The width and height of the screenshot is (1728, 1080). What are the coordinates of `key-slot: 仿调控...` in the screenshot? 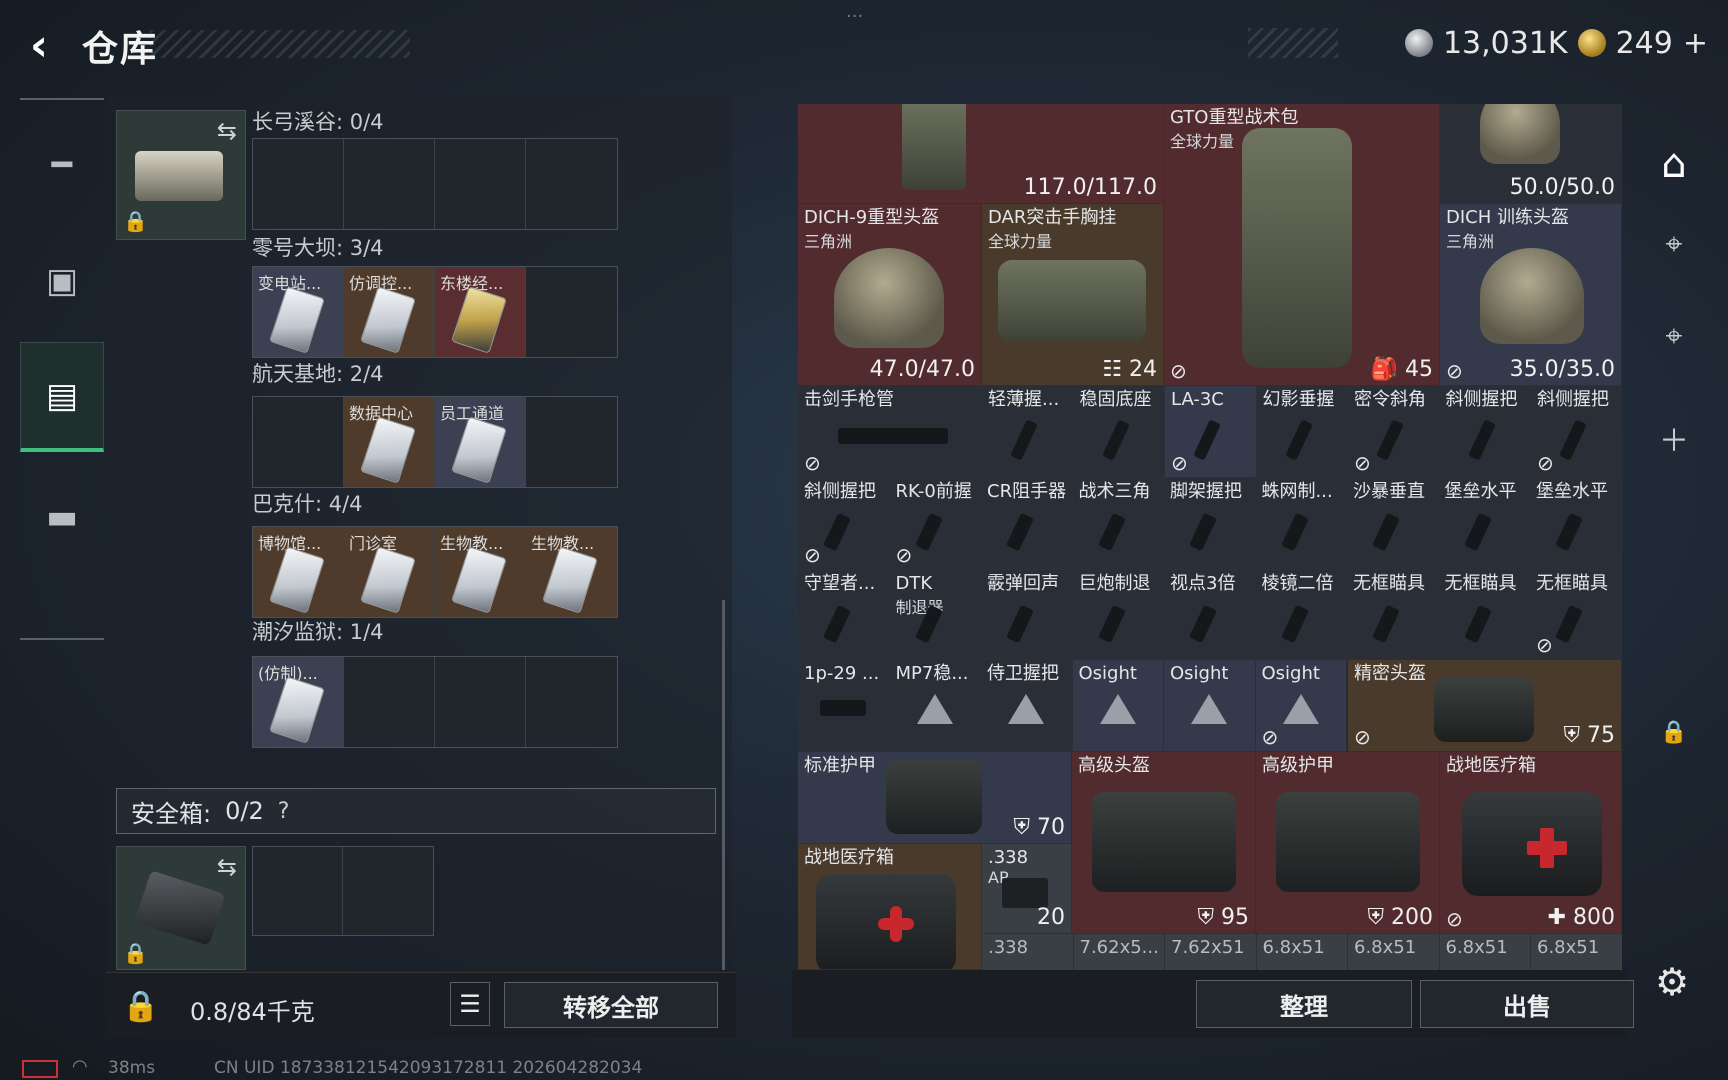 It's located at (389, 312).